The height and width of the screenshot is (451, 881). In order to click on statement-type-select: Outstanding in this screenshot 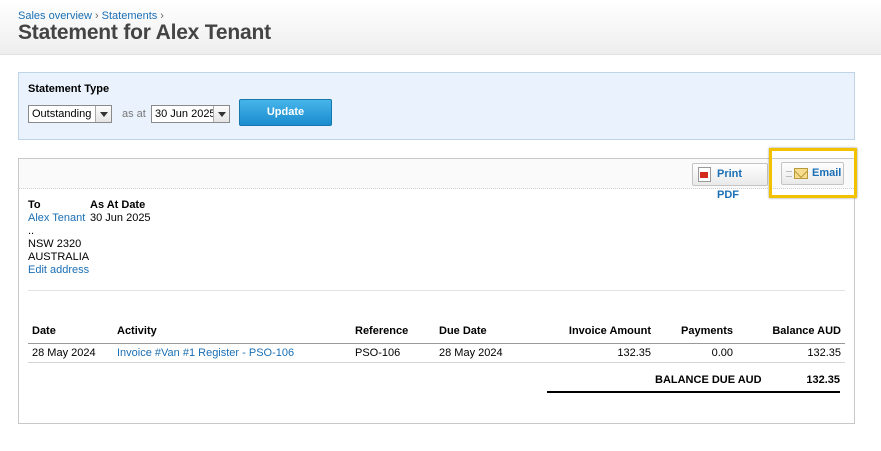, I will do `click(70, 114)`.